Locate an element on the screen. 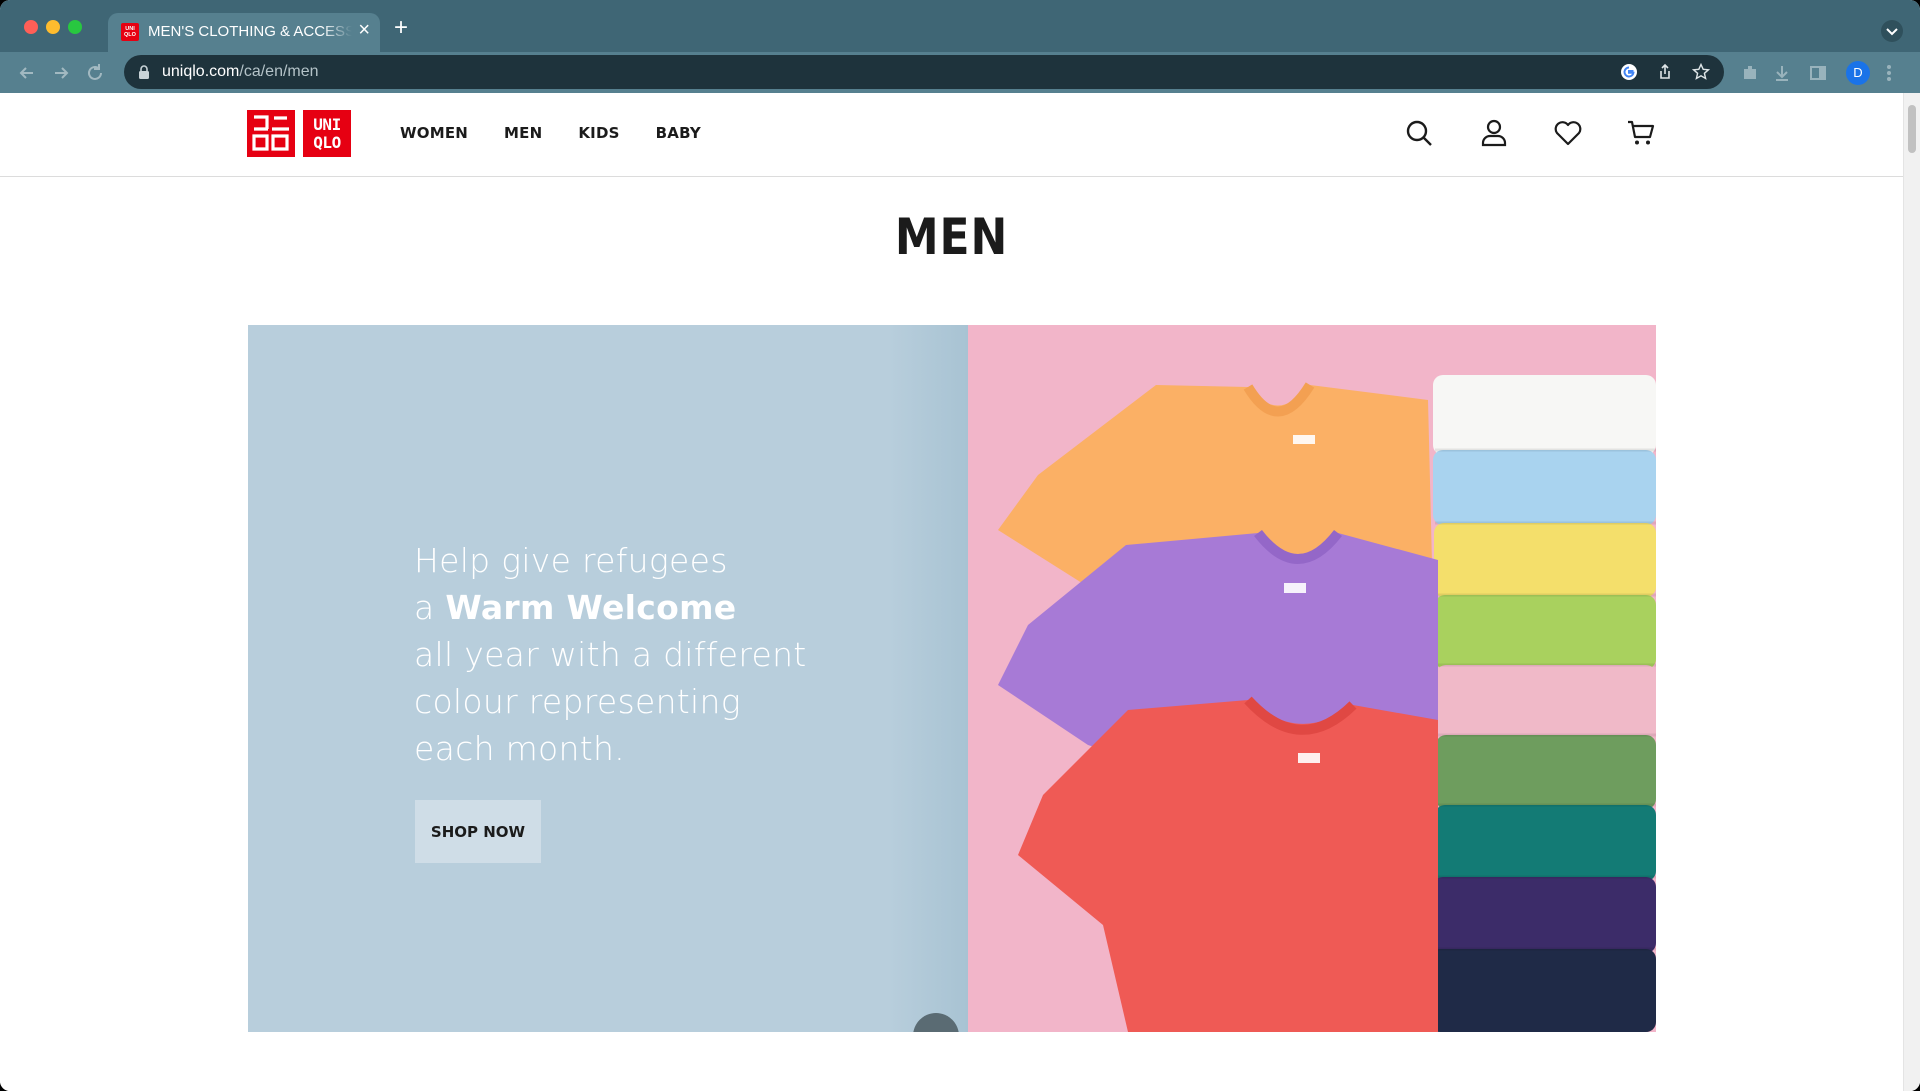 This screenshot has width=1920, height=1091. back-arrow-icon is located at coordinates (27, 73).